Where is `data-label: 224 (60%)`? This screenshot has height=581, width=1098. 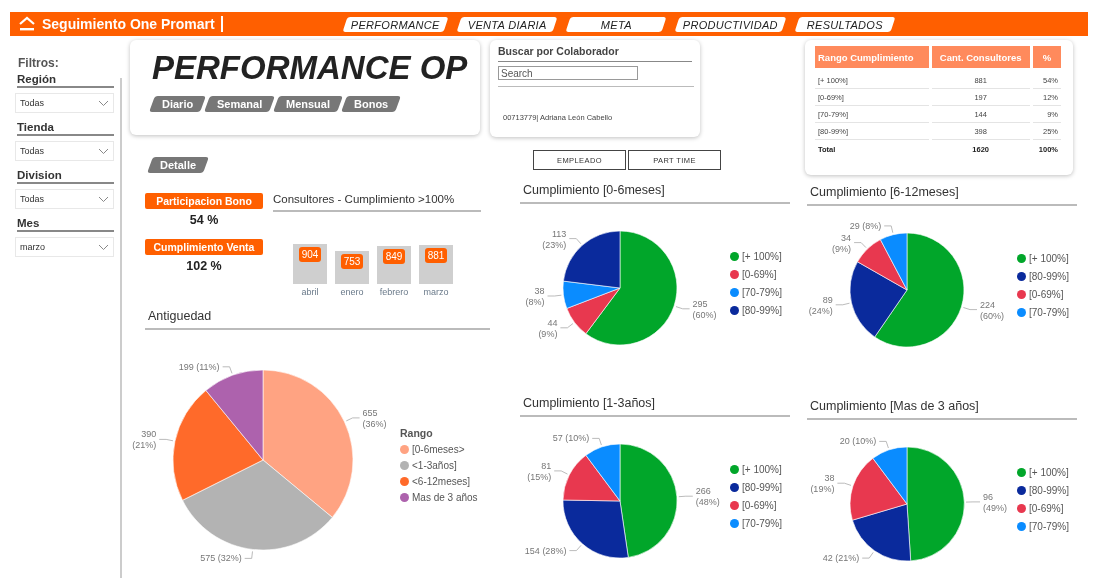 data-label: 224 (60%) is located at coordinates (992, 310).